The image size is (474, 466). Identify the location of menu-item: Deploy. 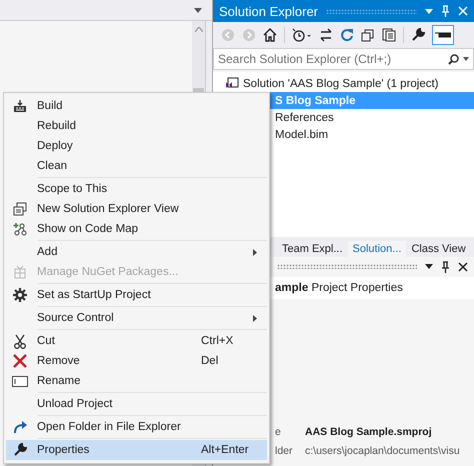
(136, 146).